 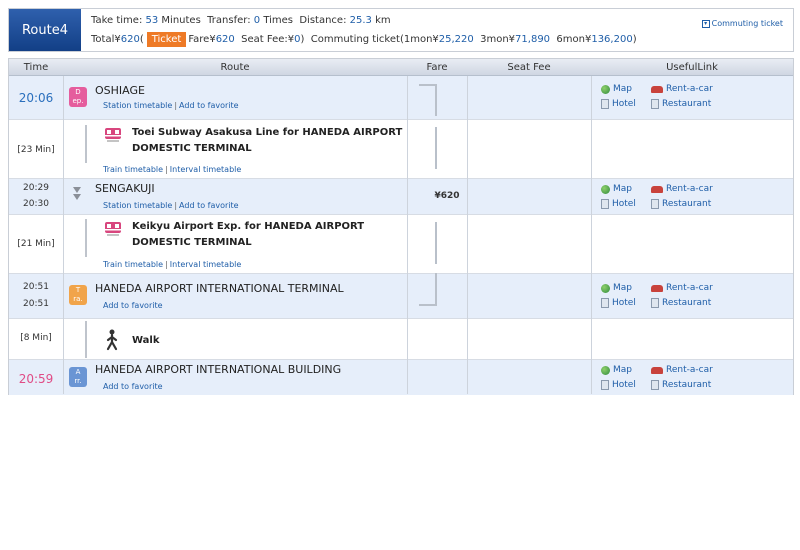 I want to click on six-month-label: 6mon¥, so click(x=574, y=39).